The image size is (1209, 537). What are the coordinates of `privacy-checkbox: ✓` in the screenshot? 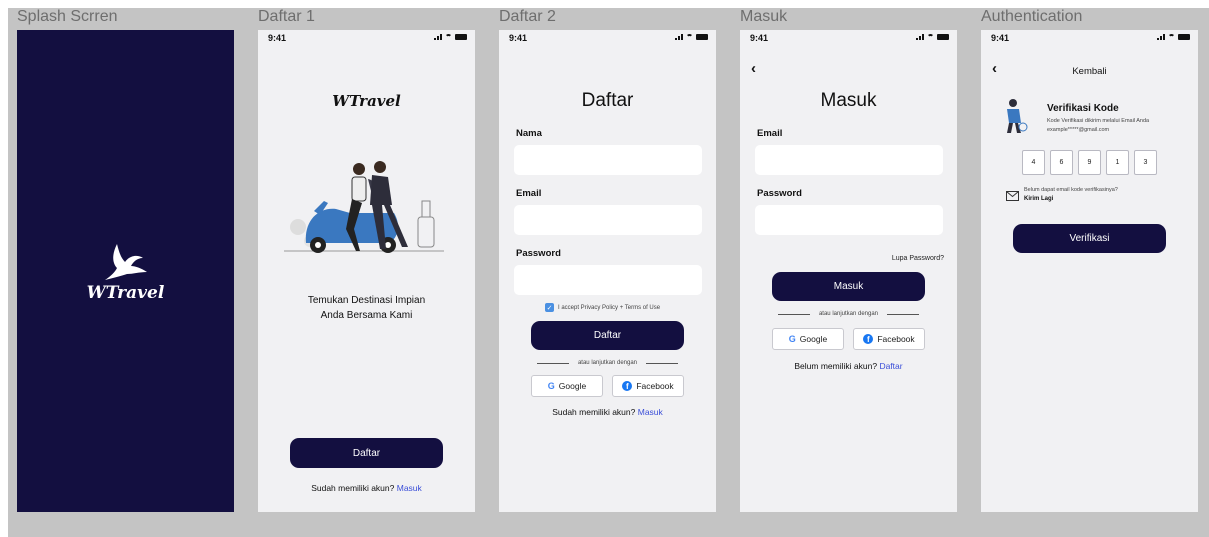 It's located at (549, 307).